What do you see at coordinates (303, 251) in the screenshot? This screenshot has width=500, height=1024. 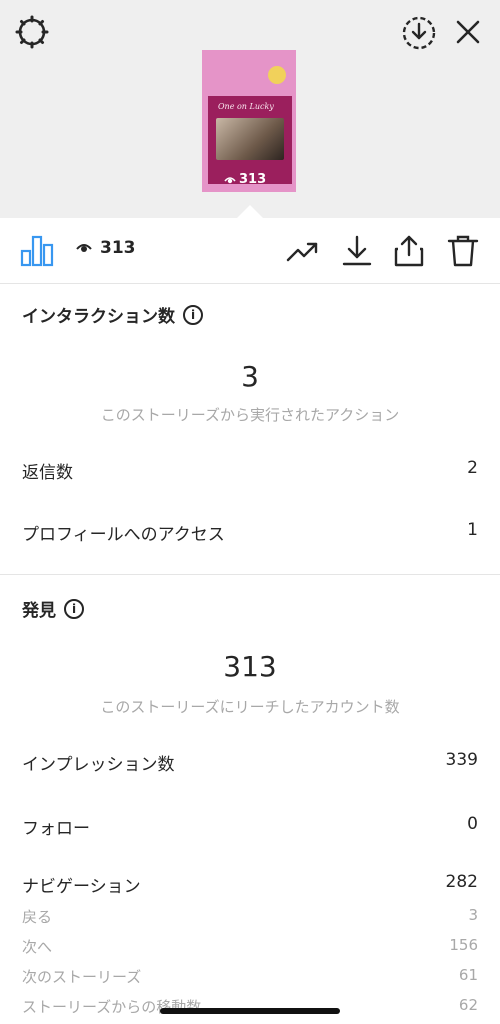 I see `trend-icon` at bounding box center [303, 251].